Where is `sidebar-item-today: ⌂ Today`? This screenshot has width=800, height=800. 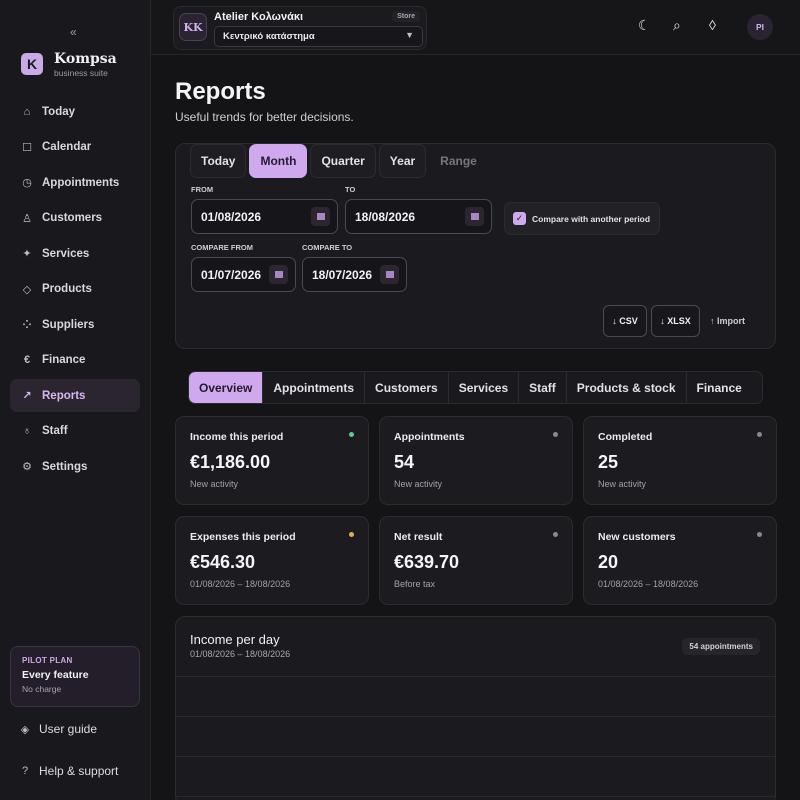 sidebar-item-today: ⌂ Today is located at coordinates (75, 111).